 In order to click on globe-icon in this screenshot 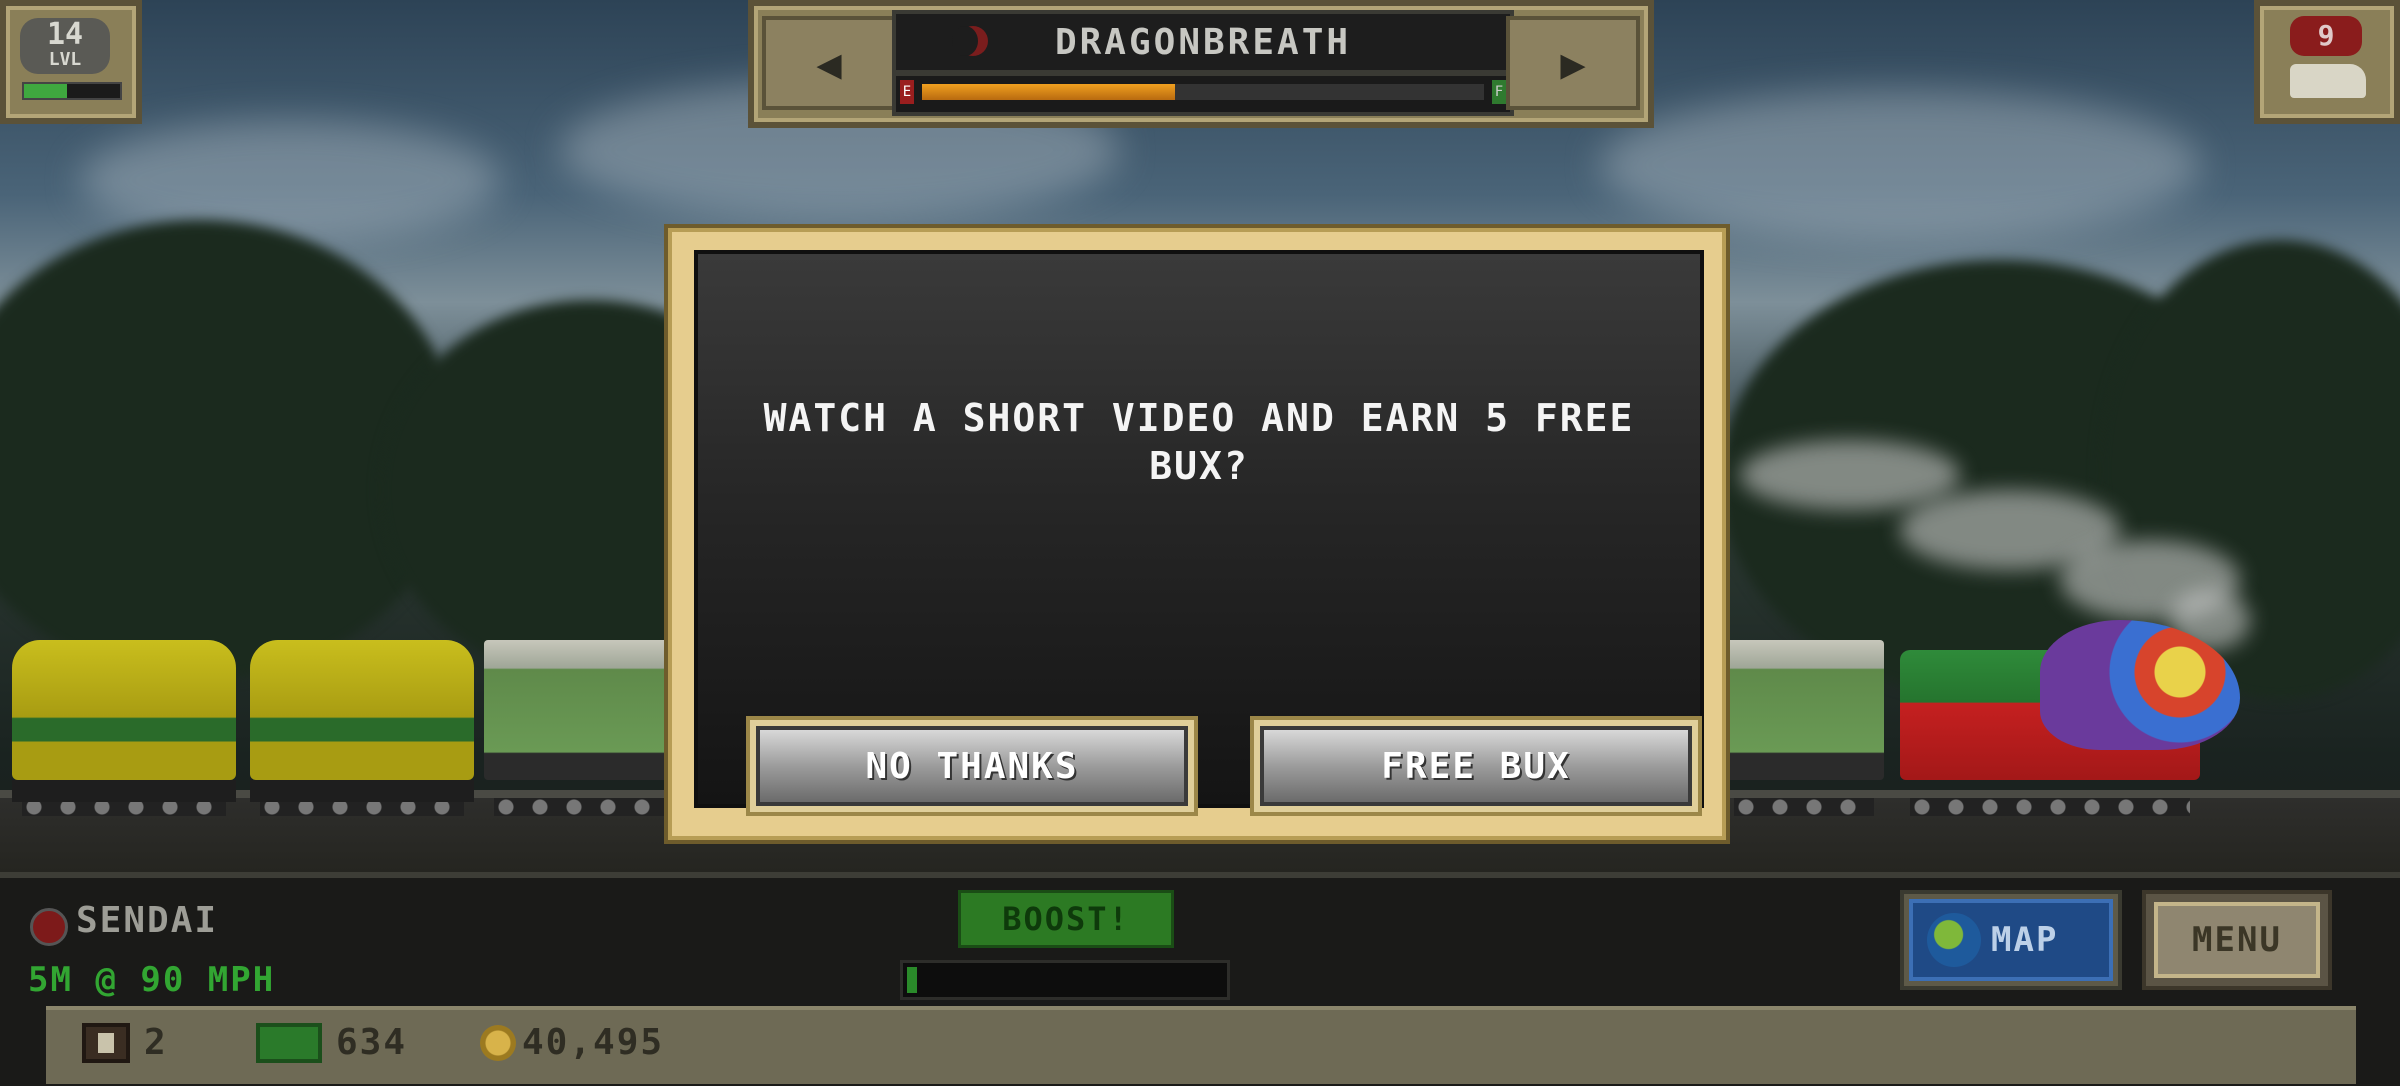, I will do `click(1954, 940)`.